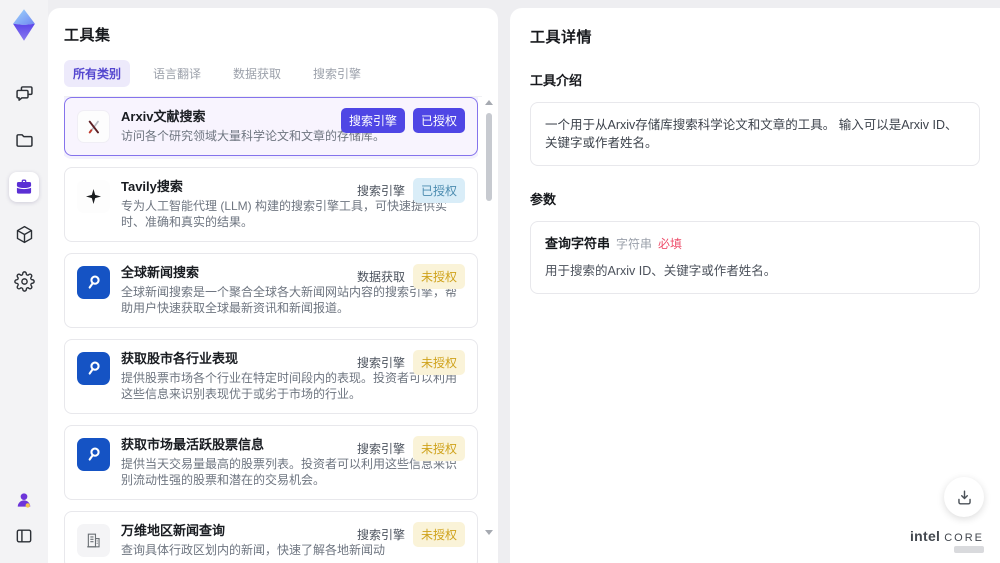 The image size is (1000, 563). I want to click on category-tabs: 所有类别 语言翻译 数据获取 搜索引擎, so click(273, 78).